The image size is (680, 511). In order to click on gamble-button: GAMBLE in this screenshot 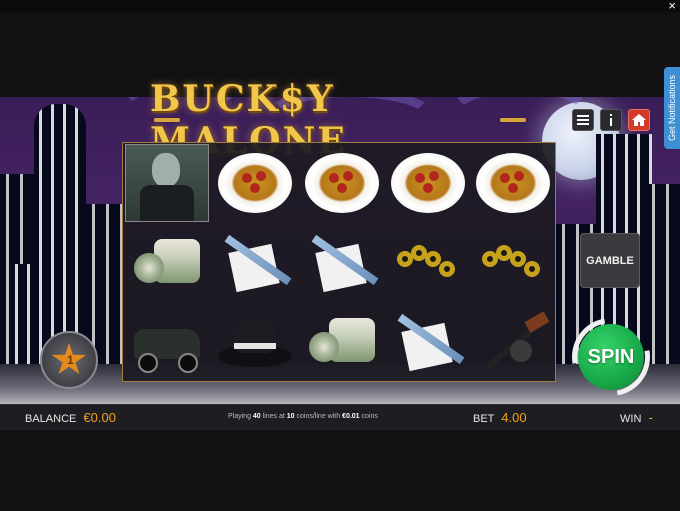, I will do `click(610, 260)`.